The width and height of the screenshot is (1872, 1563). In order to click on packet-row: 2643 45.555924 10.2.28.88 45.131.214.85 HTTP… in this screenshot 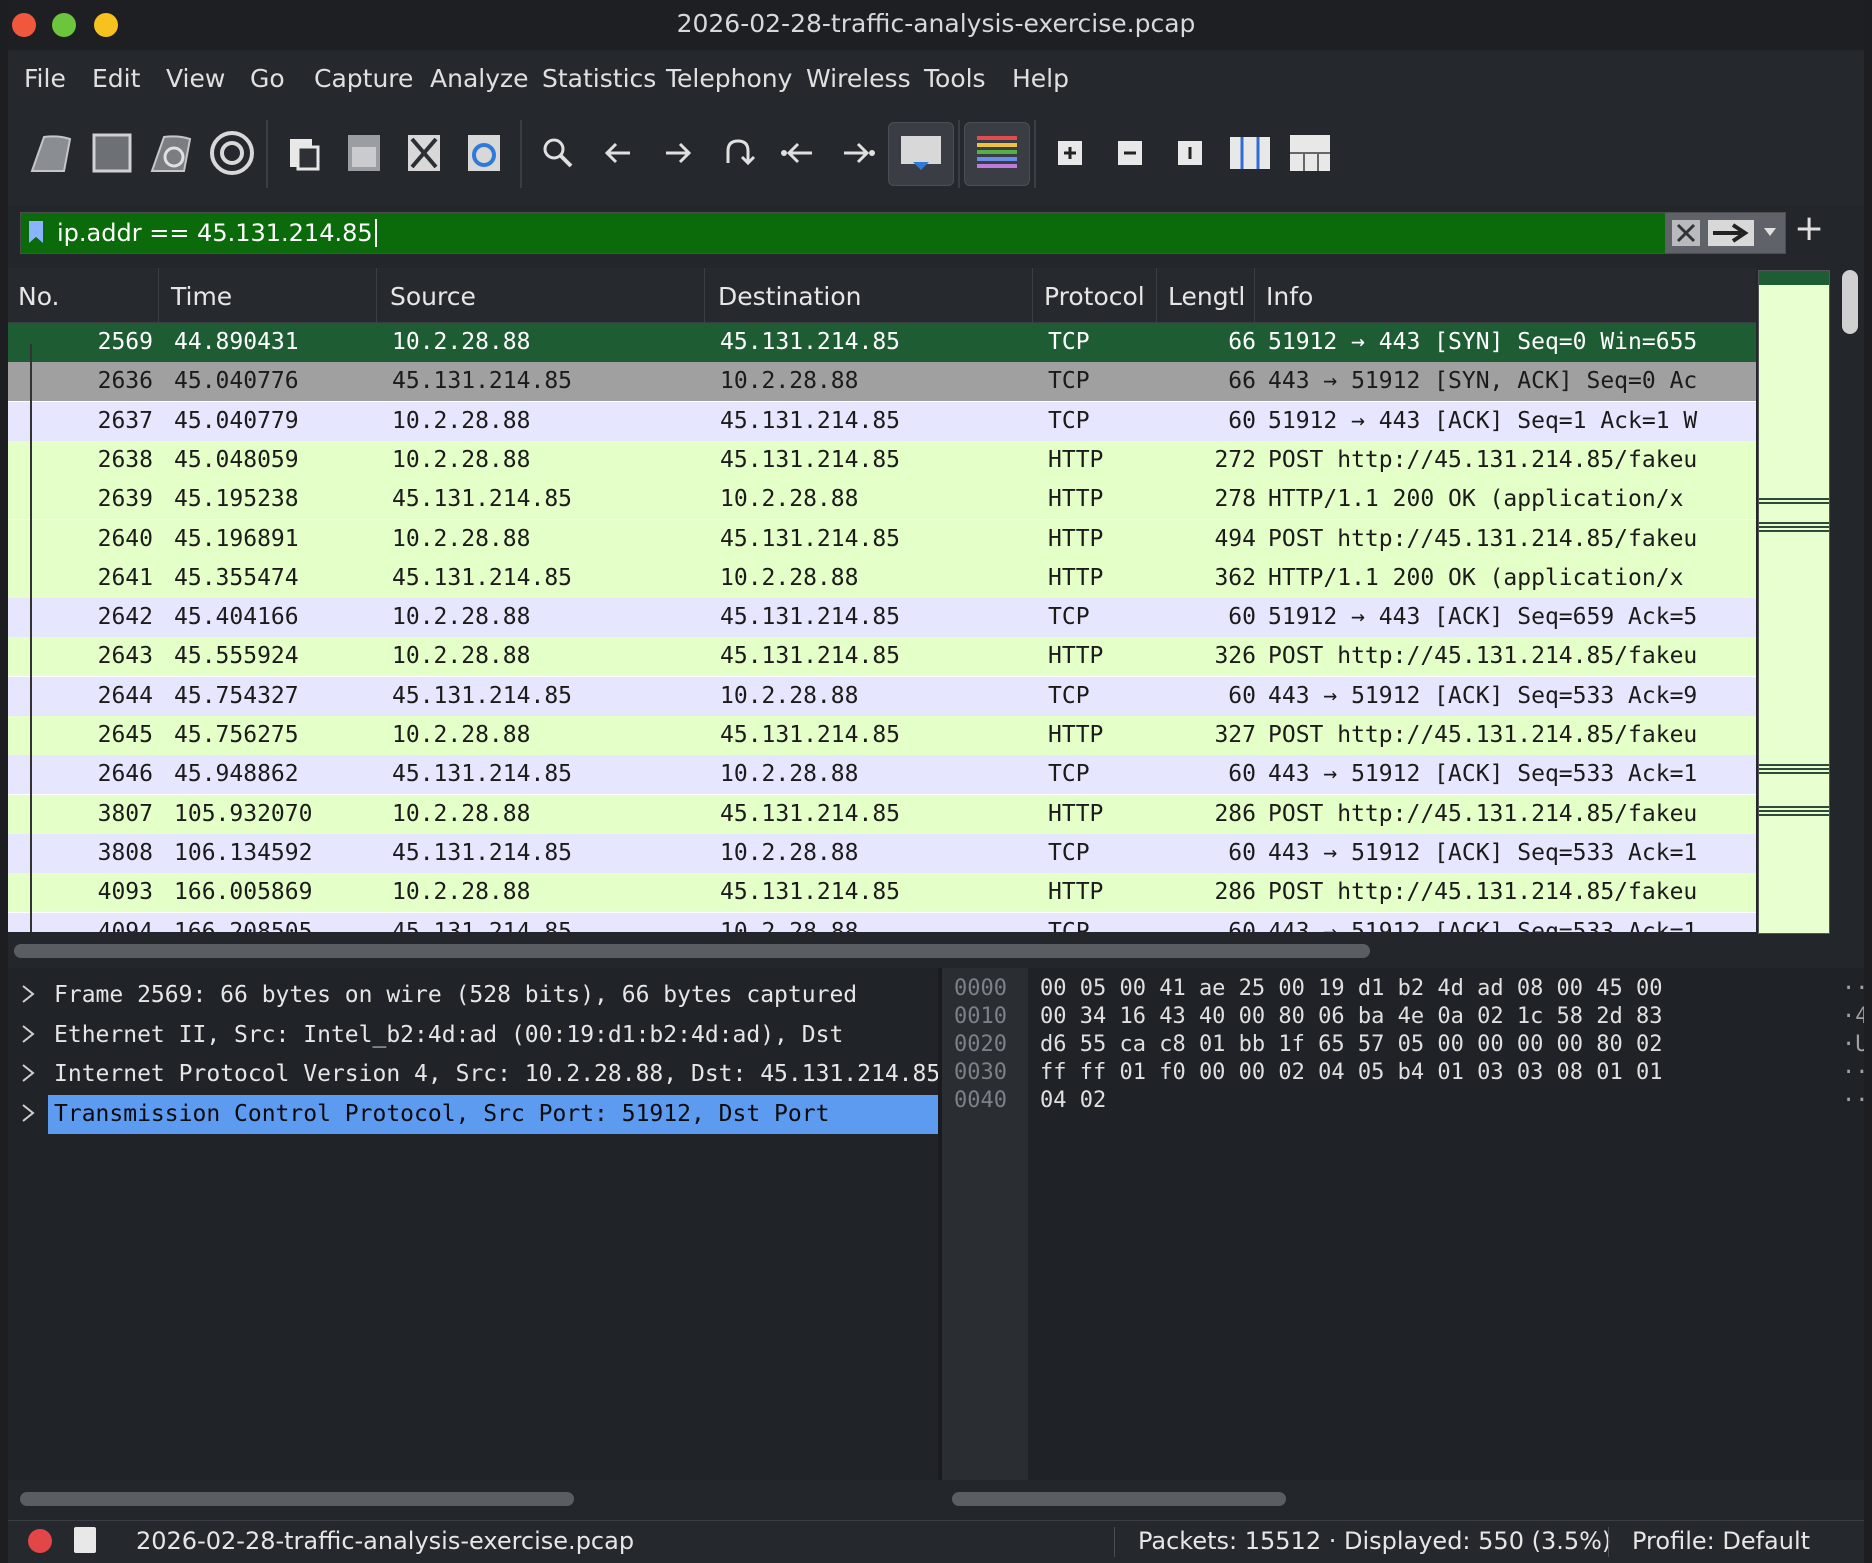, I will do `click(882, 657)`.